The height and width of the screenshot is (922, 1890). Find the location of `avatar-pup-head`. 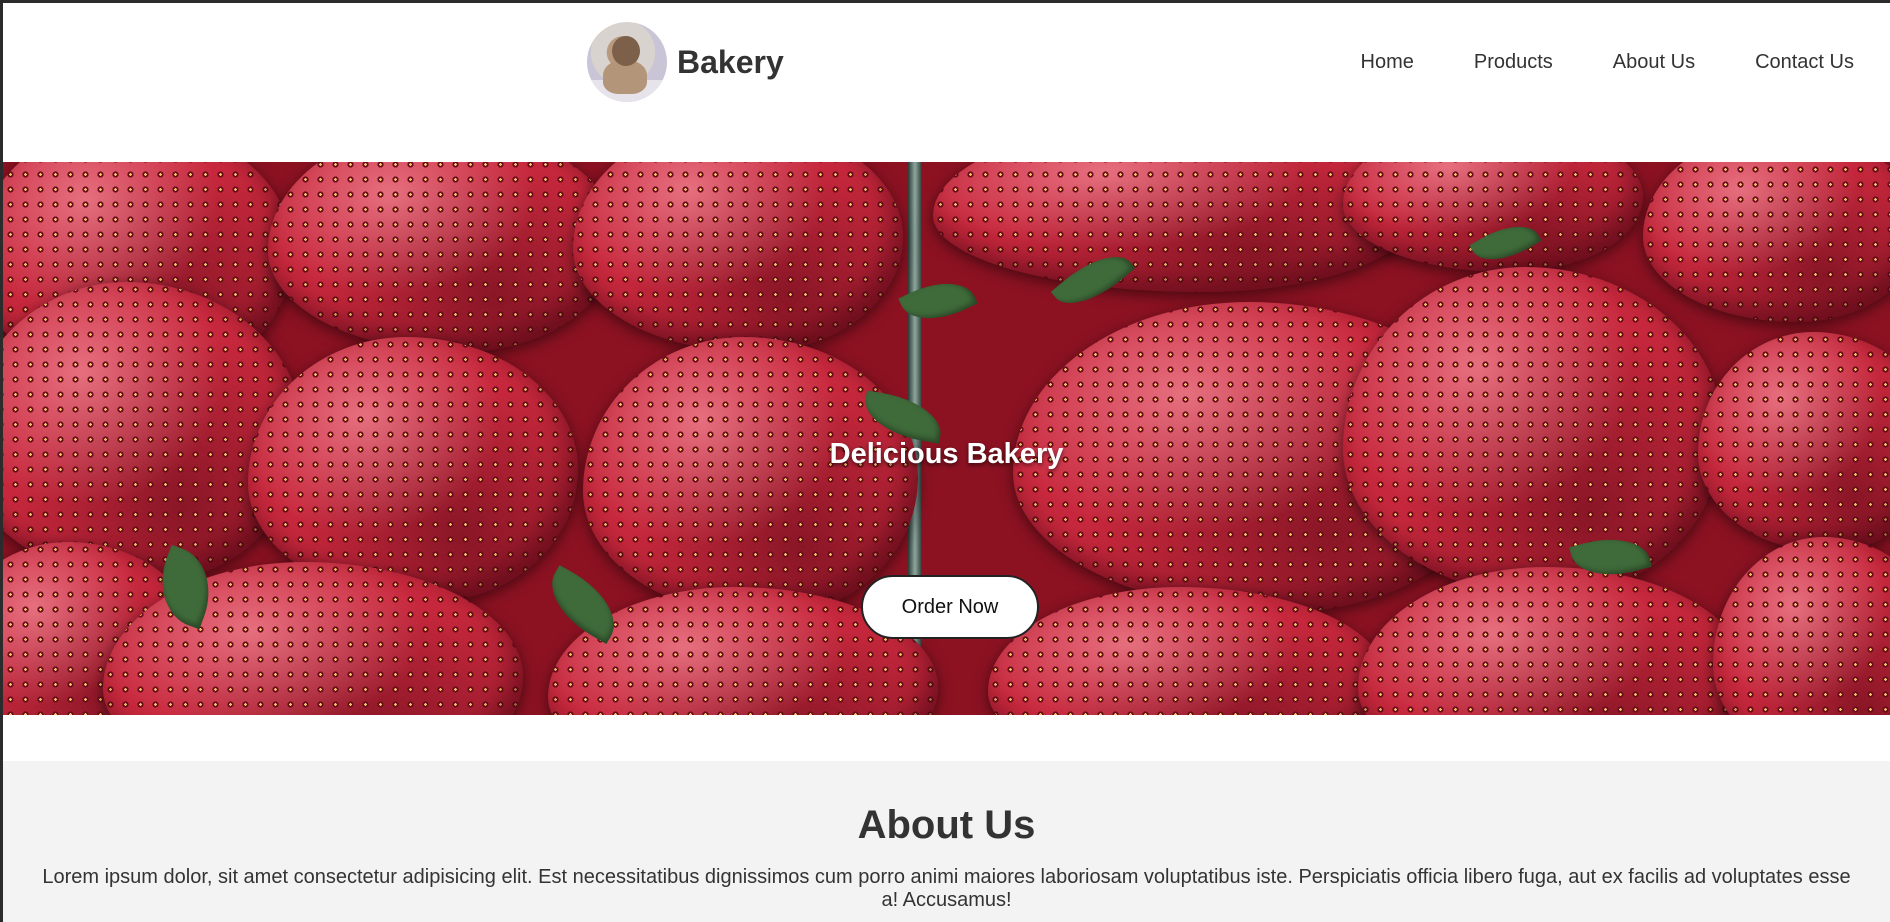

avatar-pup-head is located at coordinates (626, 51).